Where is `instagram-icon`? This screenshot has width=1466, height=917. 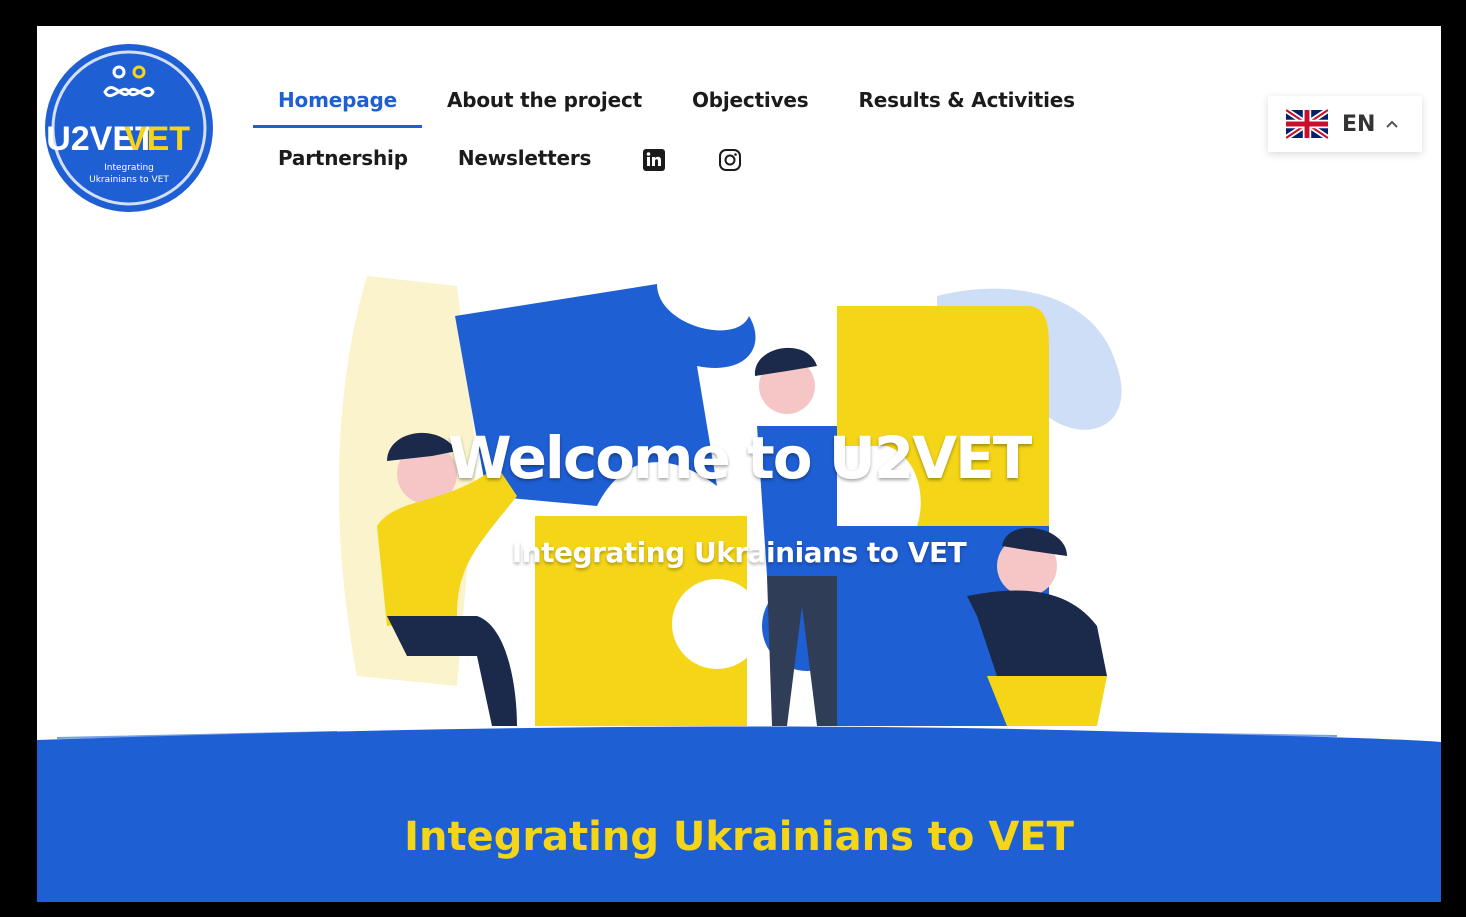 instagram-icon is located at coordinates (730, 160).